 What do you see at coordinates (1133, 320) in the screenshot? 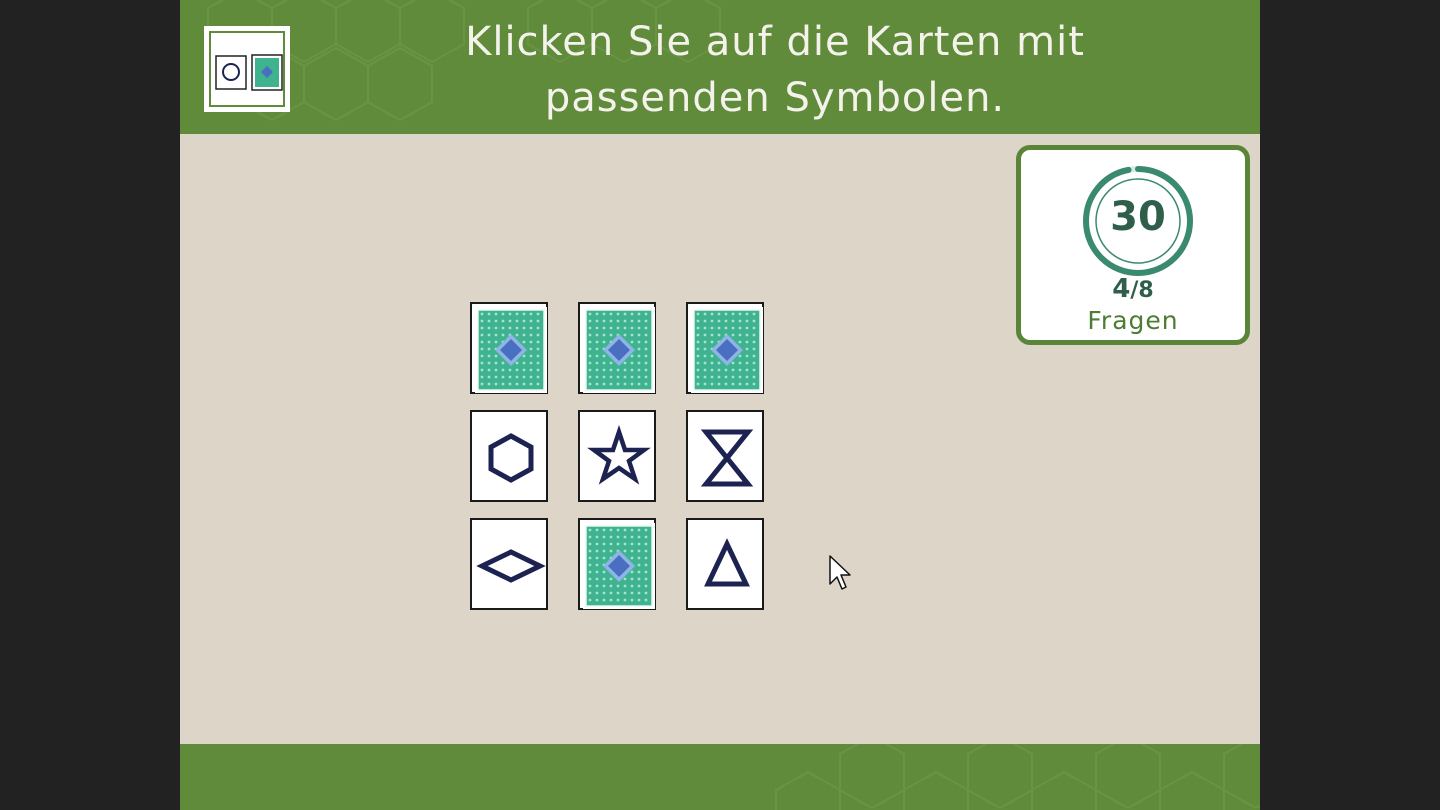
I see `progress-label: Fragen` at bounding box center [1133, 320].